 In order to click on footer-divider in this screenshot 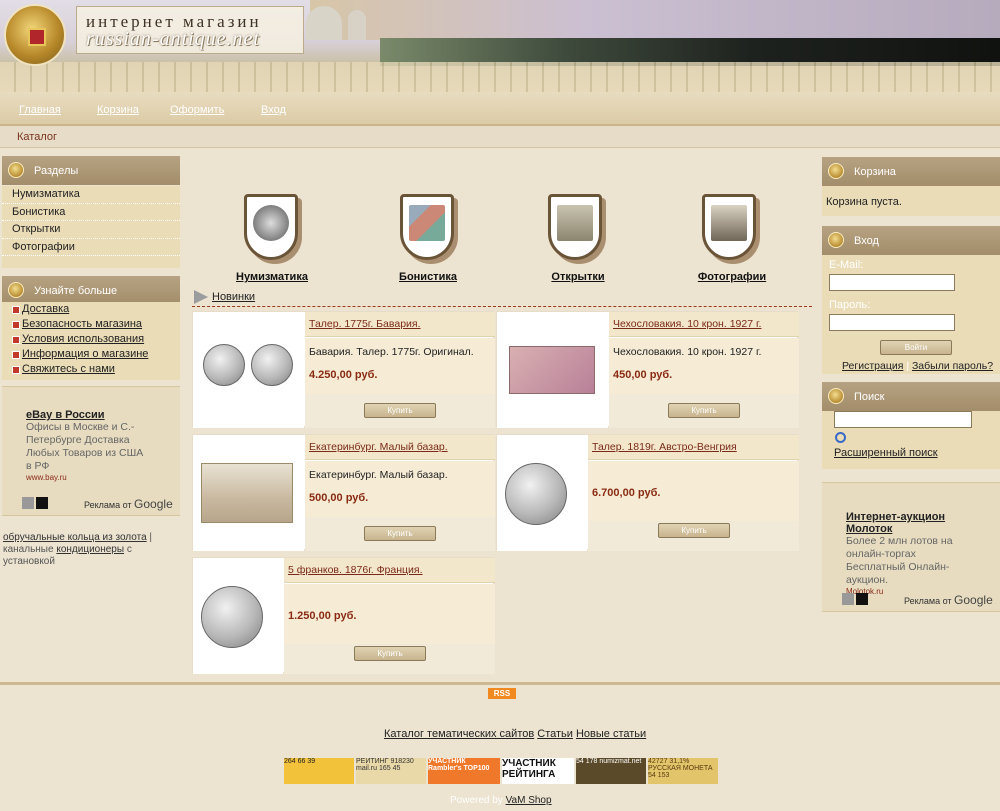, I will do `click(500, 683)`.